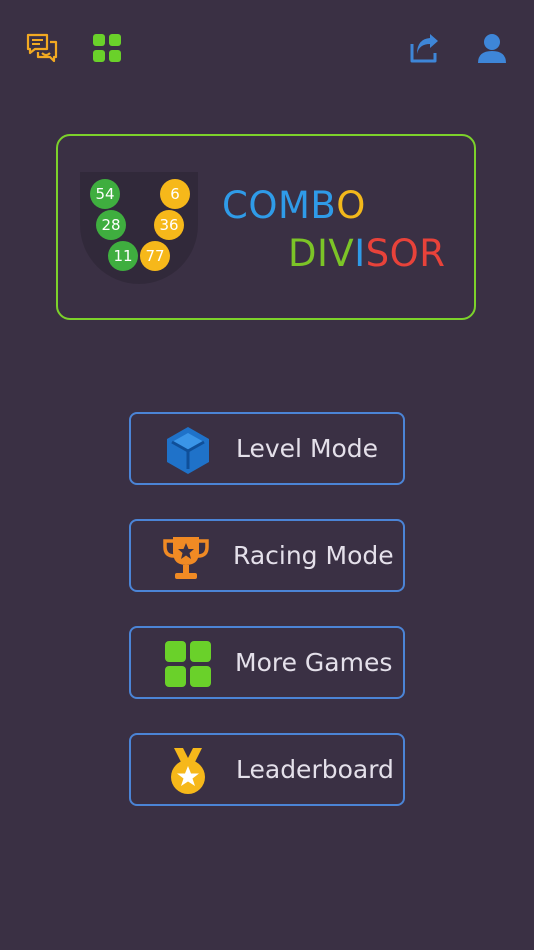 The width and height of the screenshot is (534, 950). Describe the element at coordinates (367, 253) in the screenshot. I see `game-title-line2: DIVISOR` at that location.